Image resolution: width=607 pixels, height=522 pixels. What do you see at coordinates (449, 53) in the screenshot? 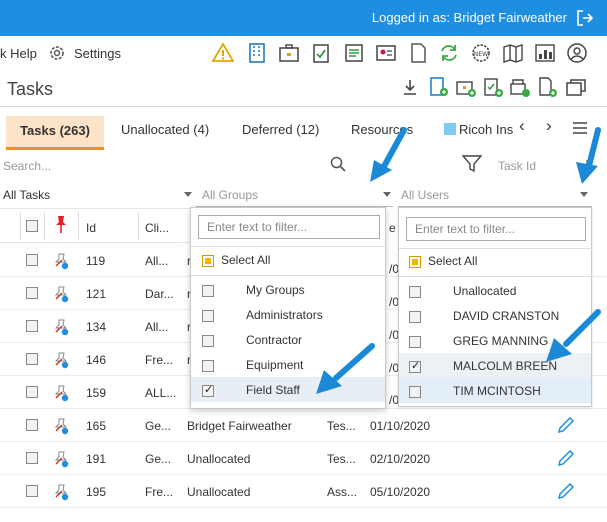
I see `refresh-icon` at bounding box center [449, 53].